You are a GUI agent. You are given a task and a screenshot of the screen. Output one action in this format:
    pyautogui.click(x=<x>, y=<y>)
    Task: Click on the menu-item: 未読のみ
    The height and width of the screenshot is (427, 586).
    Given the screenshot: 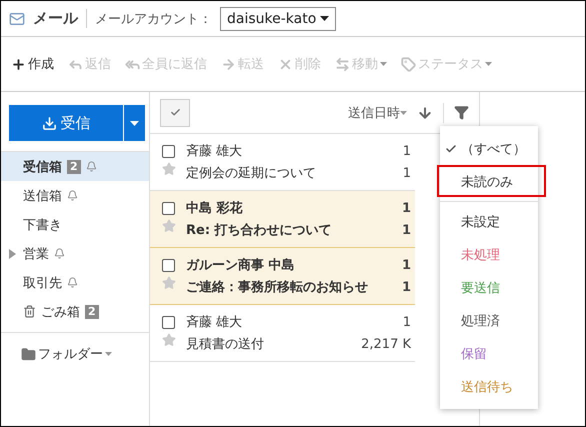 What is the action you would take?
    pyautogui.click(x=489, y=181)
    